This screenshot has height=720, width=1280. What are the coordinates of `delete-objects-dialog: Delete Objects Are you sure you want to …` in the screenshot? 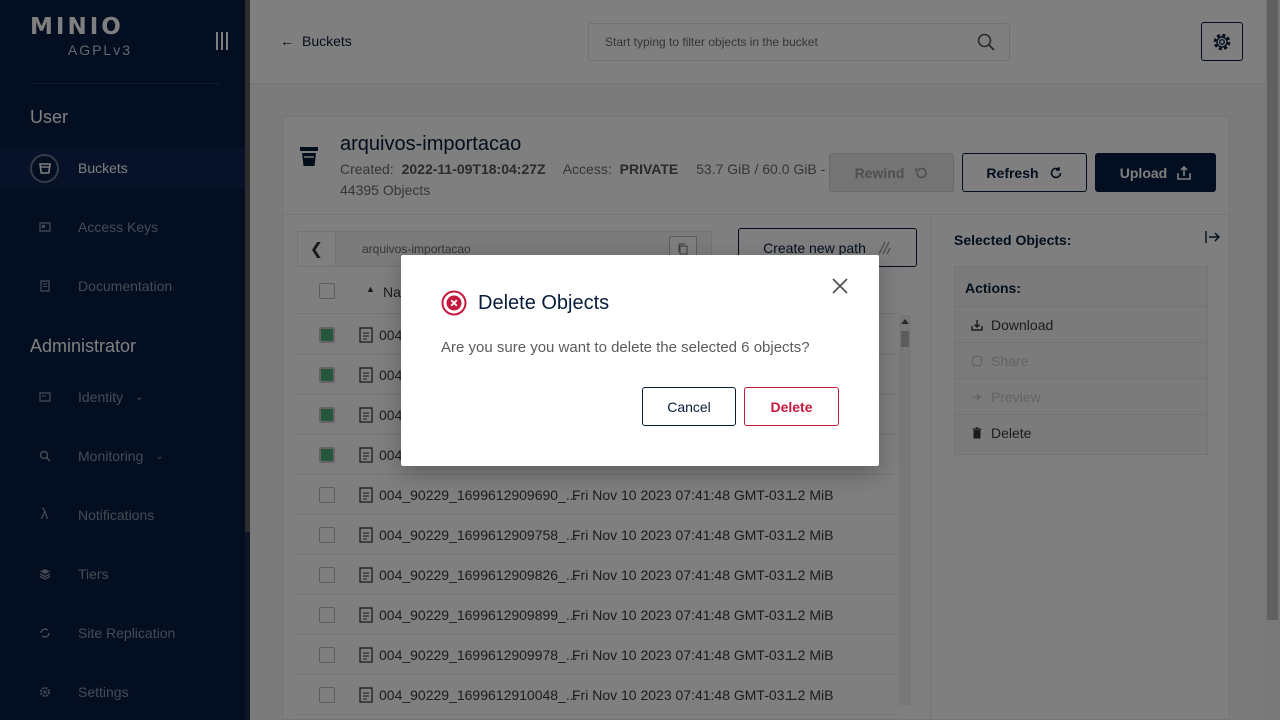 It's located at (640, 360).